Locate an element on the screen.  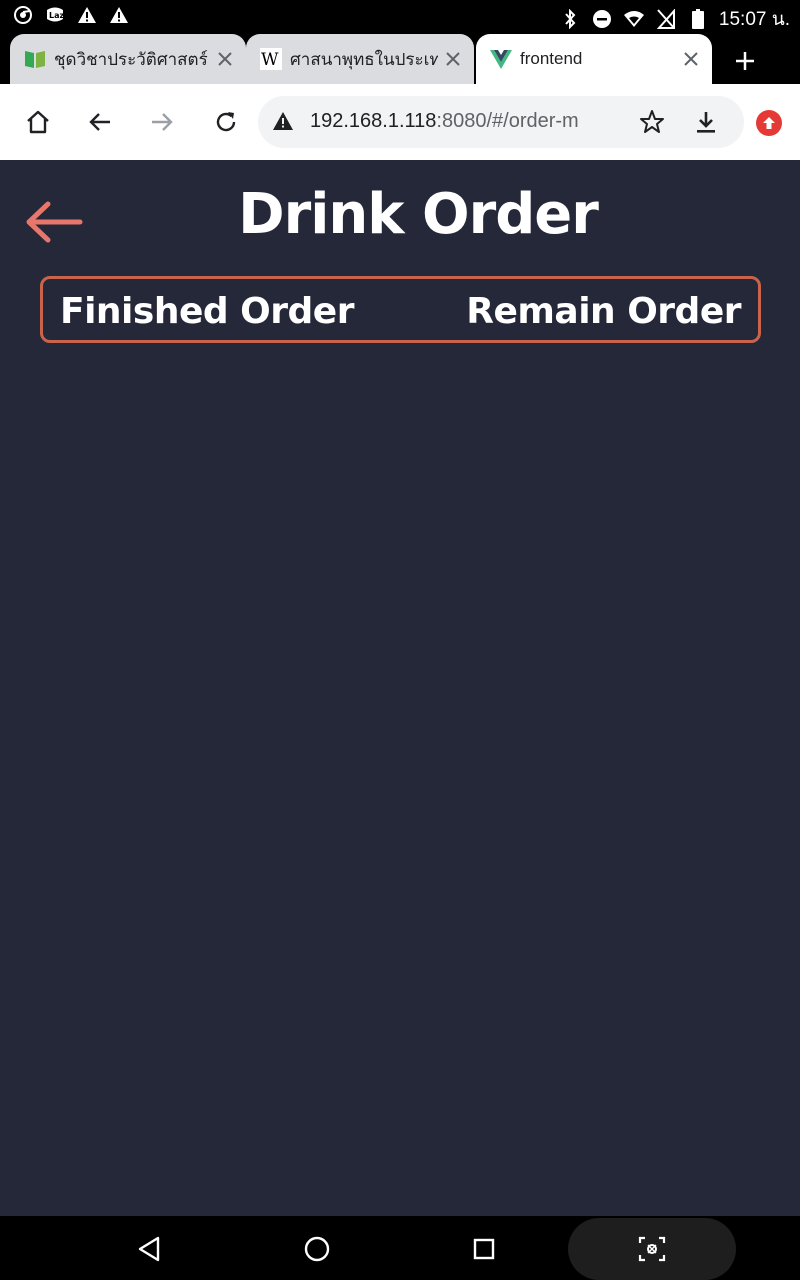
no-sim-icon is located at coordinates (666, 19).